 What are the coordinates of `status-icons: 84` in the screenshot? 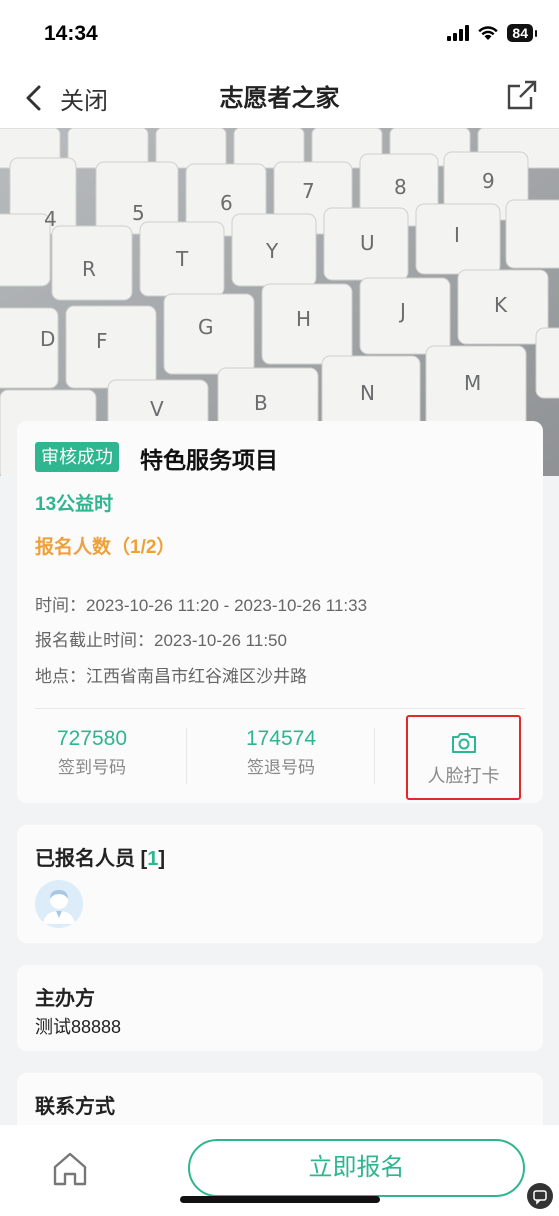 It's located at (492, 33).